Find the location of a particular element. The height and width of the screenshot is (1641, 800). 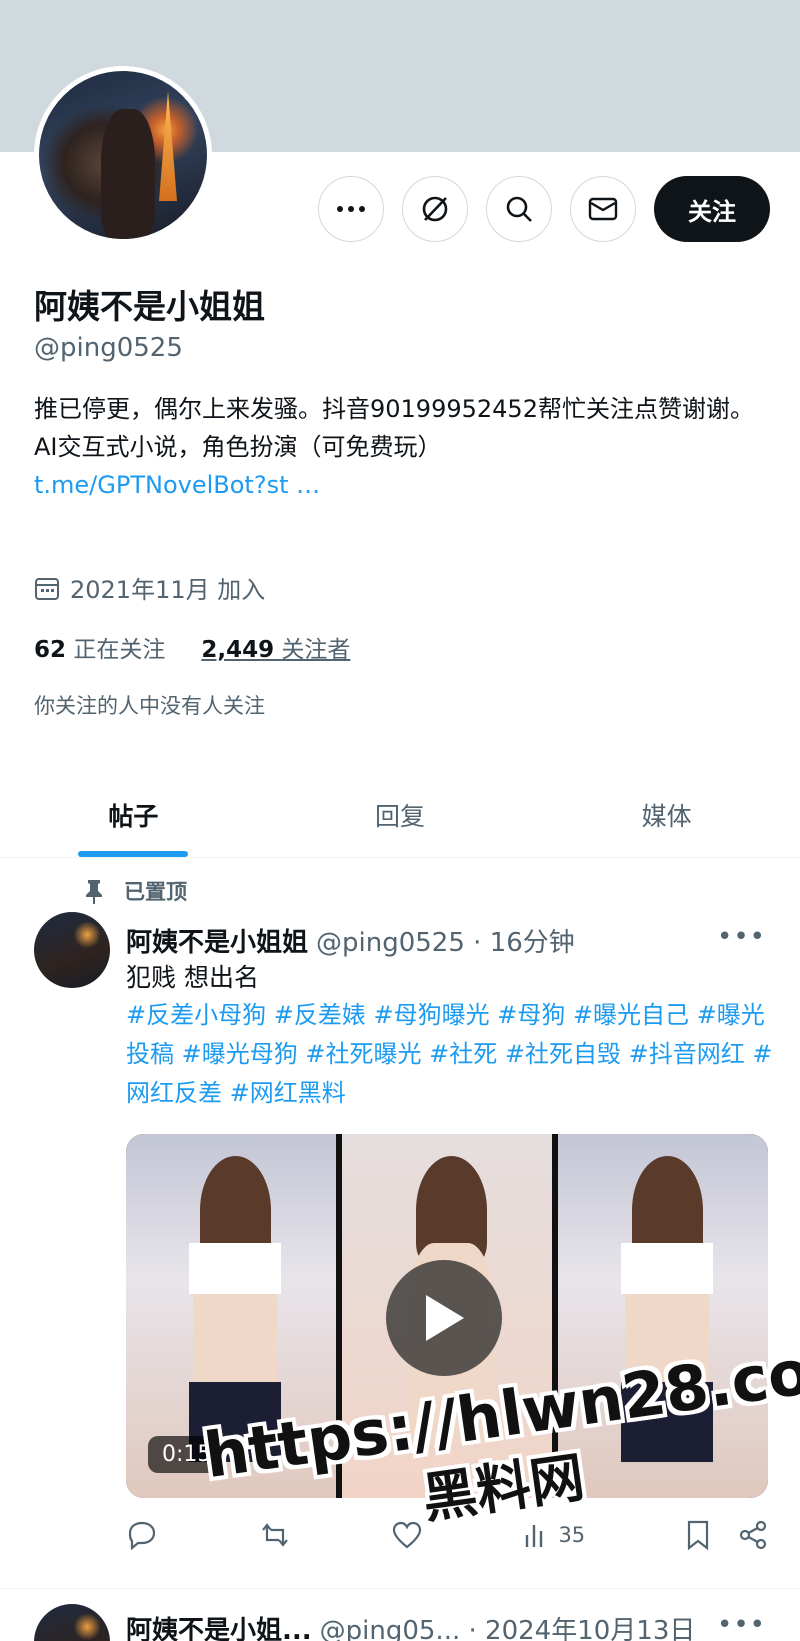

follow-button: 关注 is located at coordinates (712, 209).